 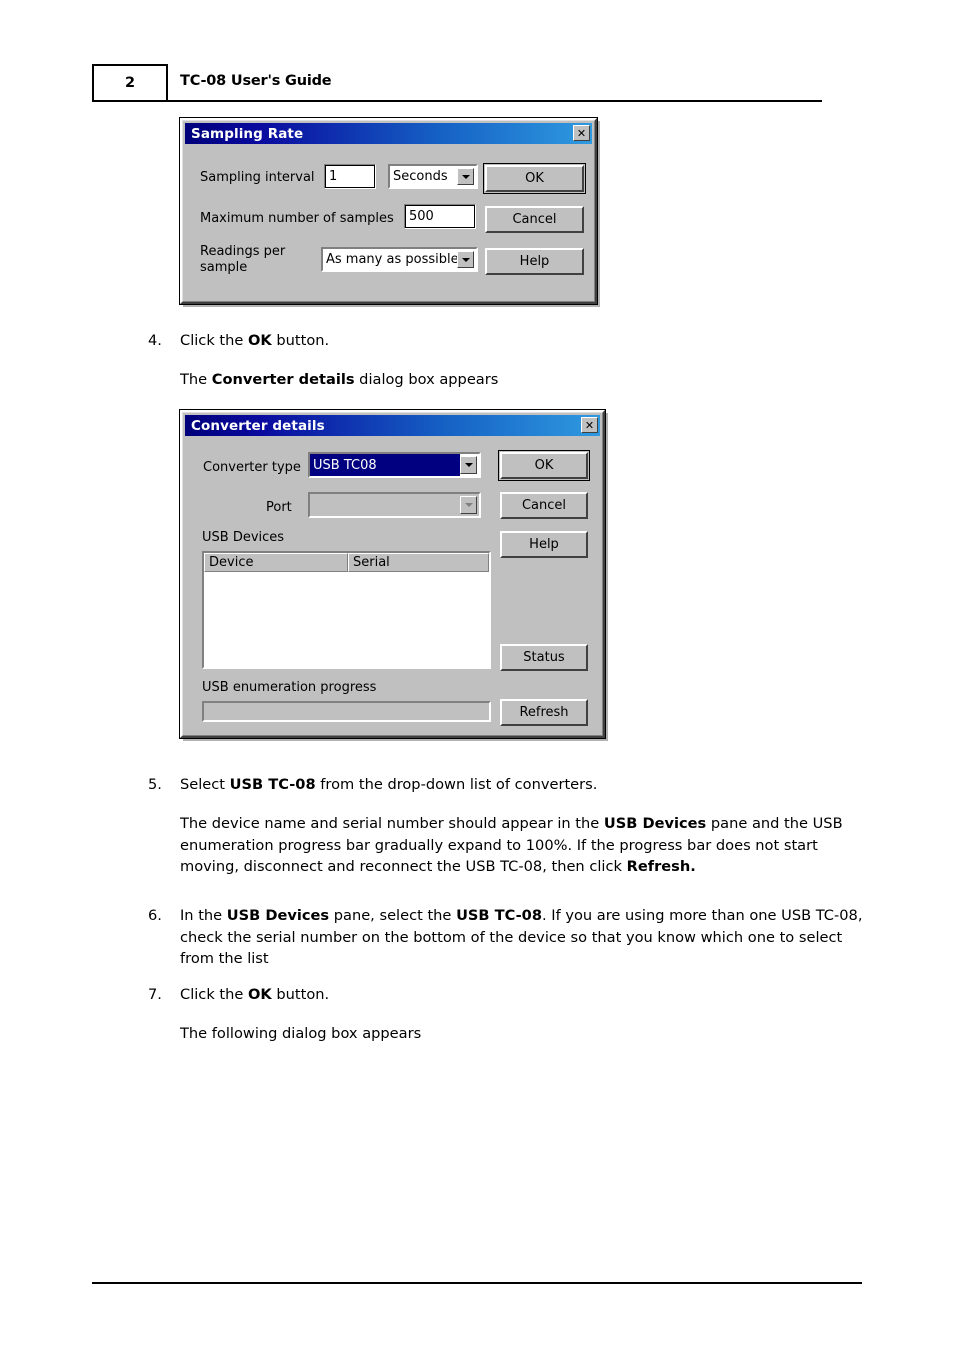 What do you see at coordinates (498, 995) in the screenshot?
I see `step-7: 7. Click the OK button.` at bounding box center [498, 995].